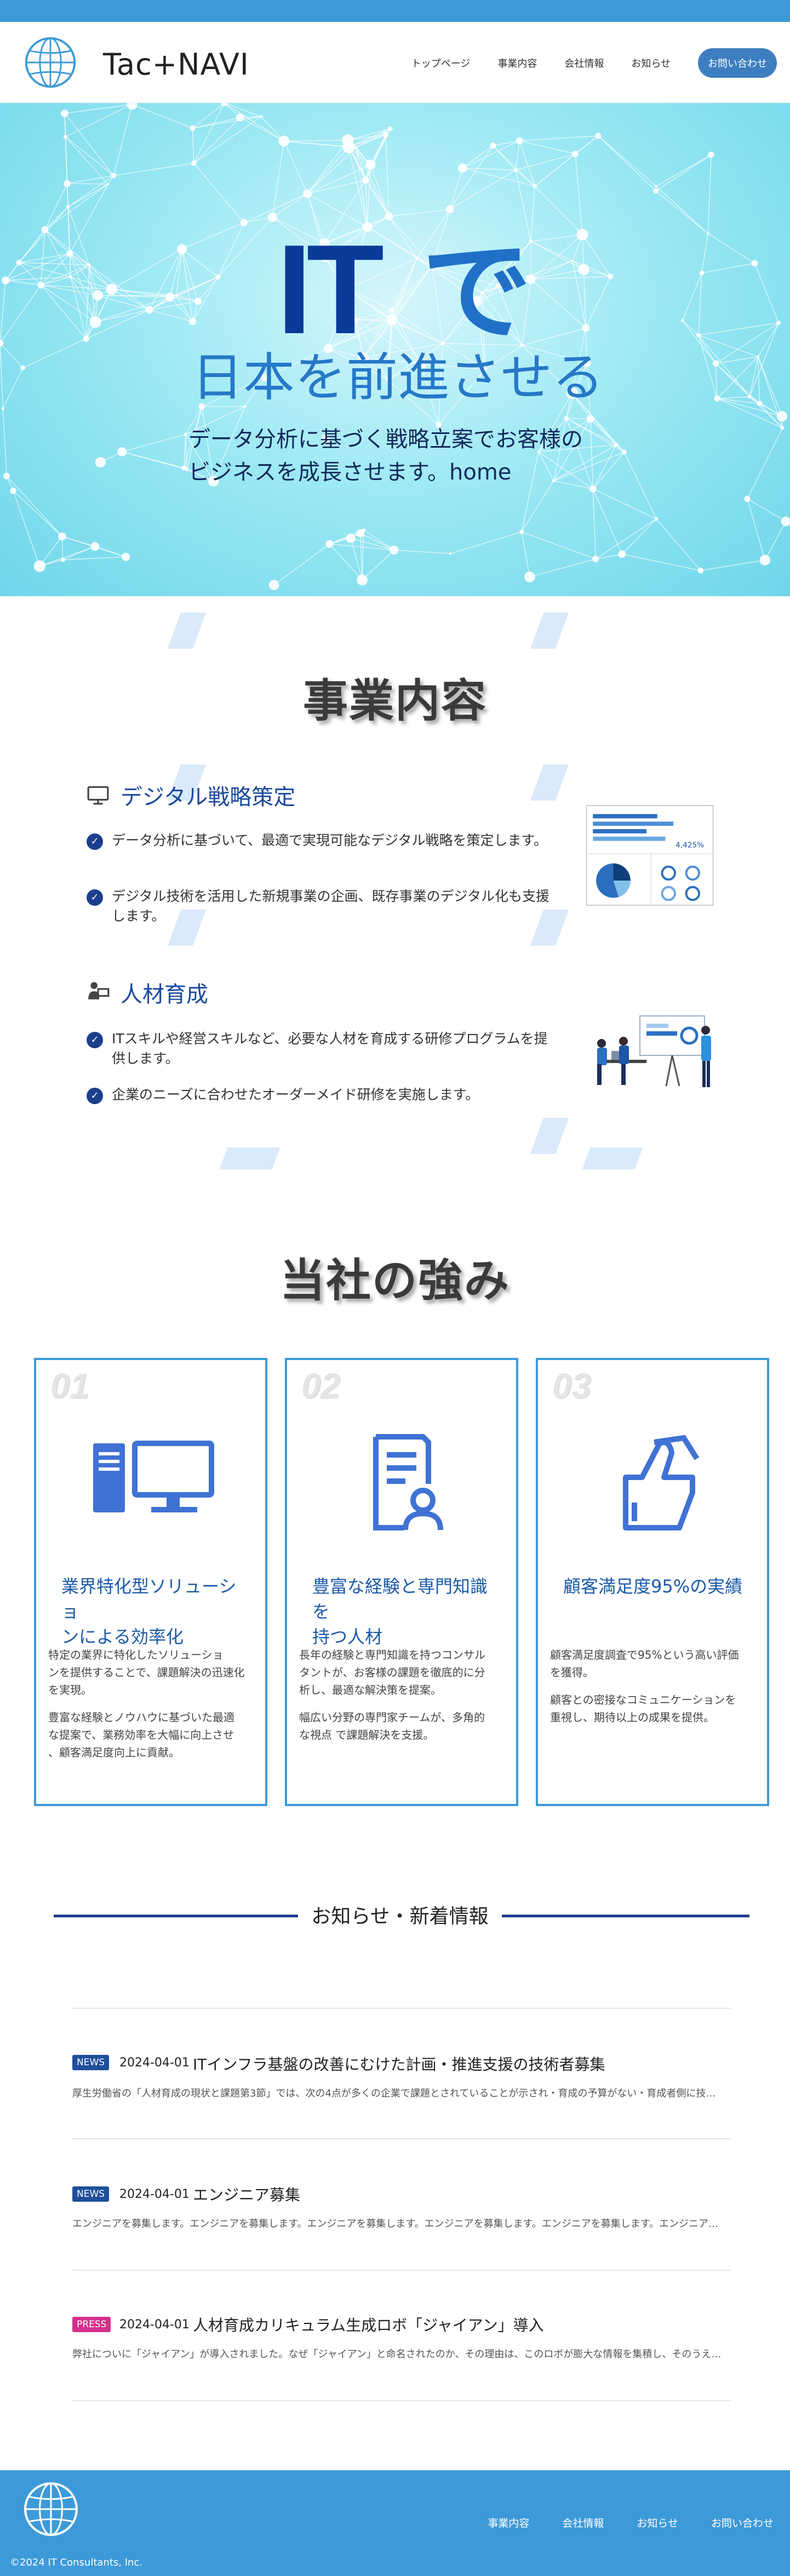 The image size is (790, 2576). Describe the element at coordinates (366, 1735) in the screenshot. I see `card-line: な視点 で課題解決を支援。` at that location.